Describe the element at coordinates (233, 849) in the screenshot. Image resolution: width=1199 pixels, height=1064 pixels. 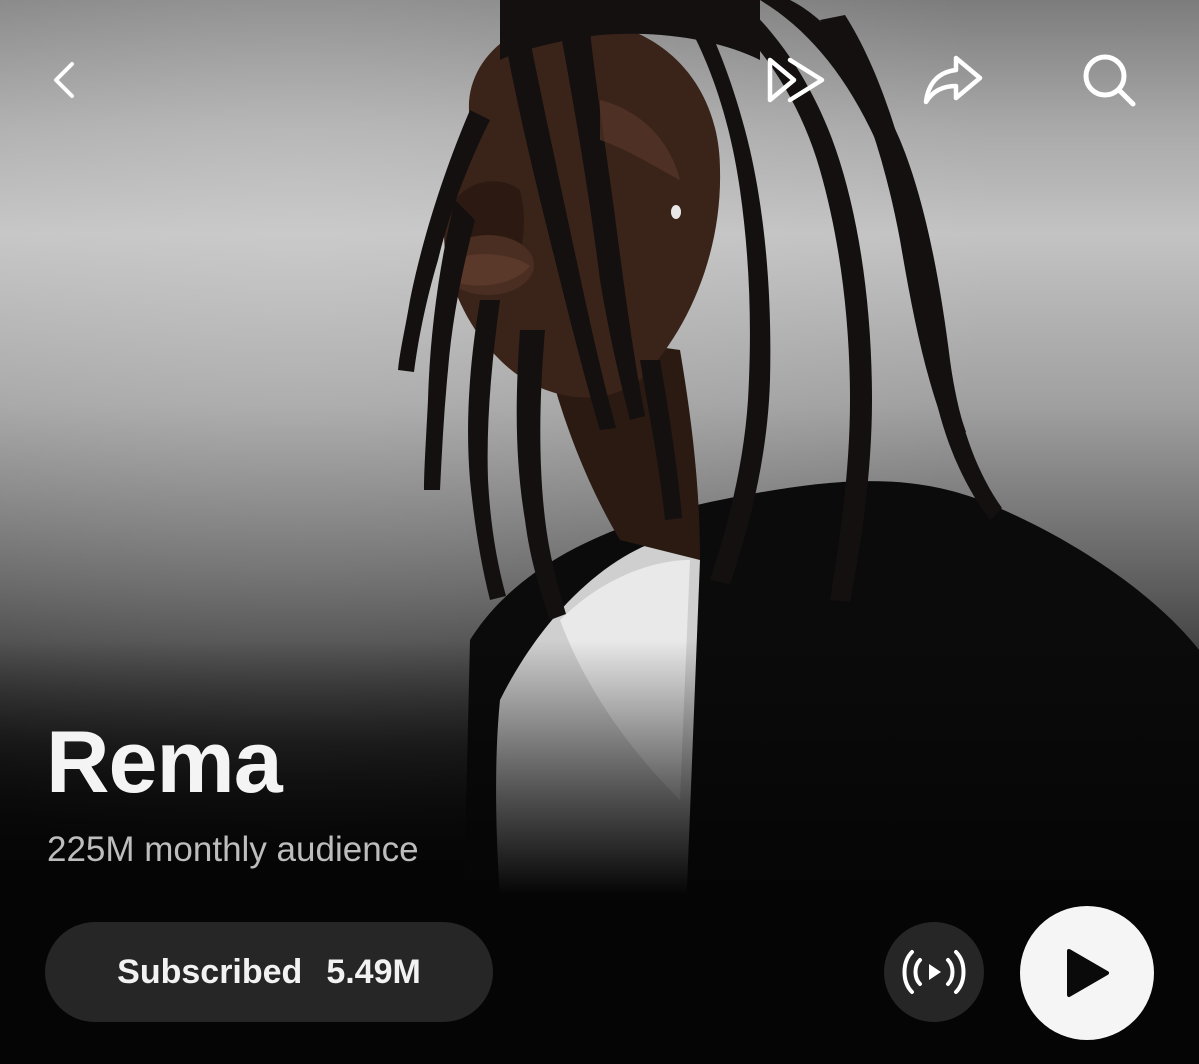
I see `monthly-audience: 225M monthly audience` at that location.